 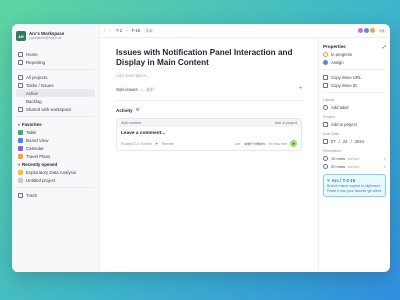 I want to click on sidebar-item-trash: Trash, so click(x=55, y=195).